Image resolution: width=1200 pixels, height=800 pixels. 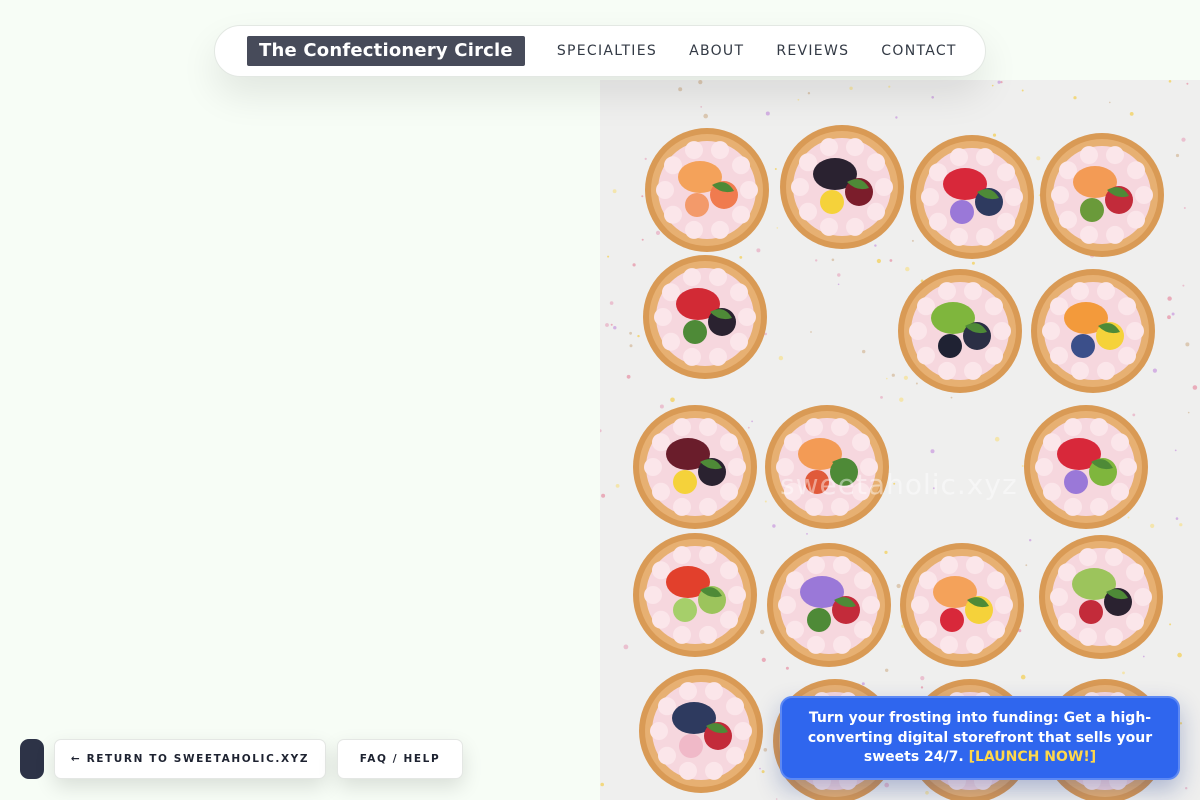 What do you see at coordinates (386, 51) in the screenshot?
I see `brand-logo: The Confectionery Circle` at bounding box center [386, 51].